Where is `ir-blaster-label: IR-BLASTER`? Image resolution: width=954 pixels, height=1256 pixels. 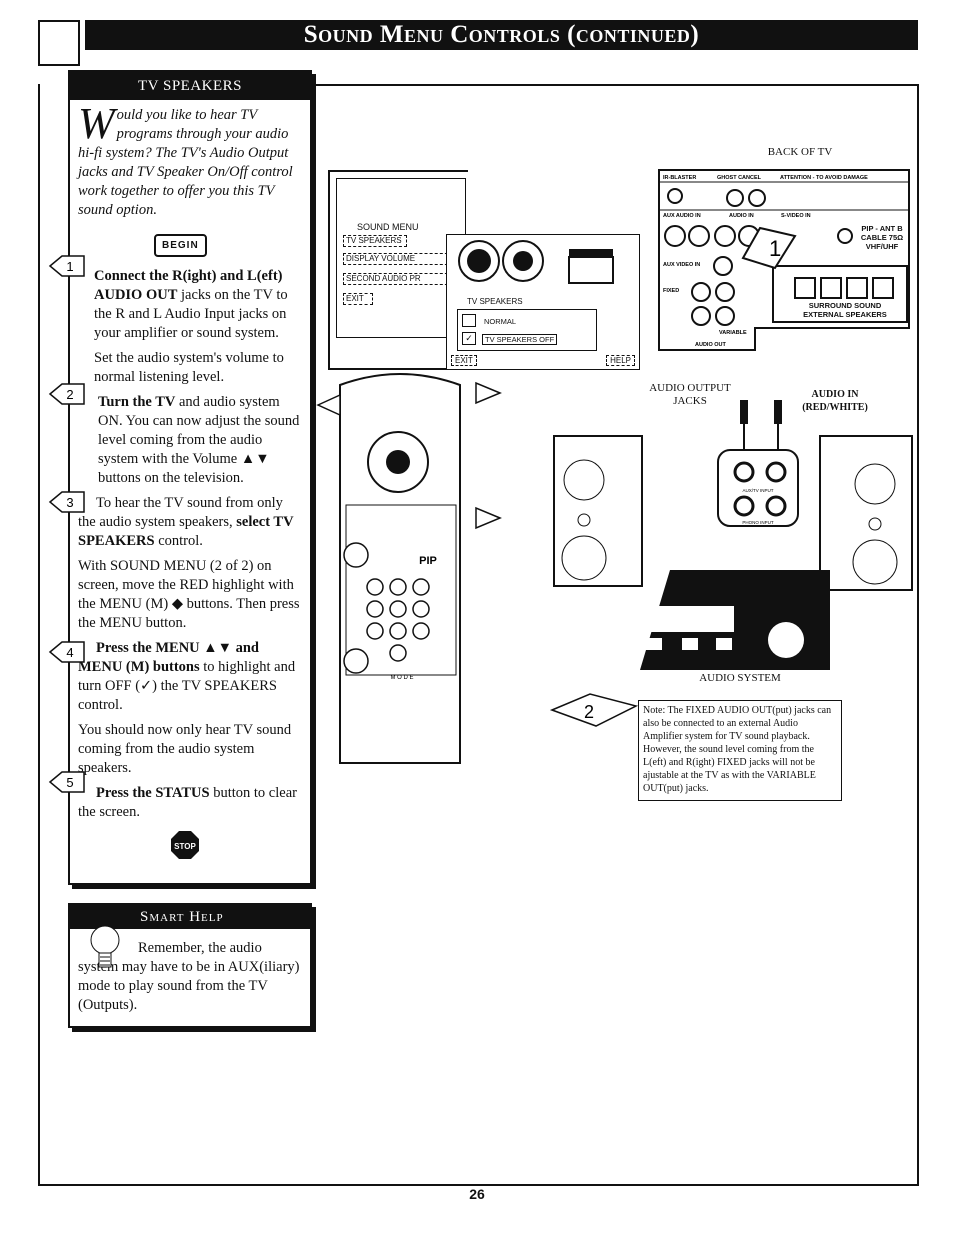 ir-blaster-label: IR-BLASTER is located at coordinates (679, 178).